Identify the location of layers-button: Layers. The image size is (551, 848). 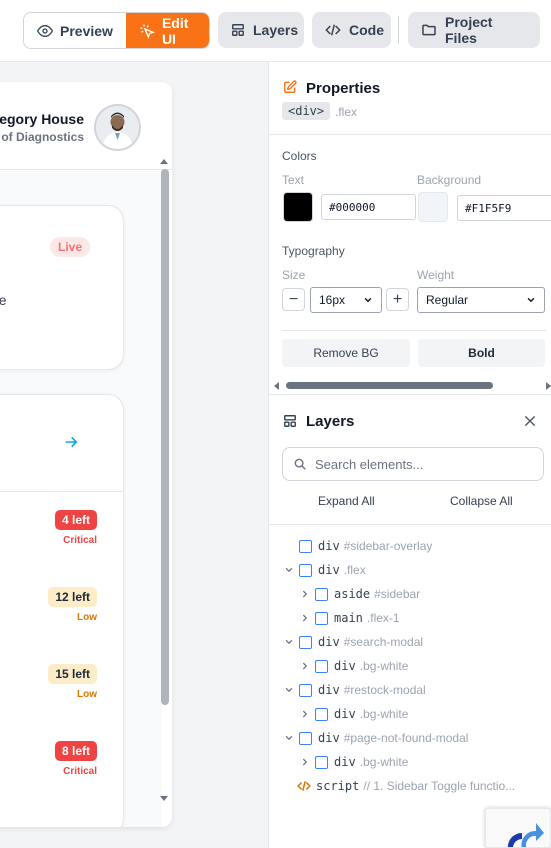
(261, 30).